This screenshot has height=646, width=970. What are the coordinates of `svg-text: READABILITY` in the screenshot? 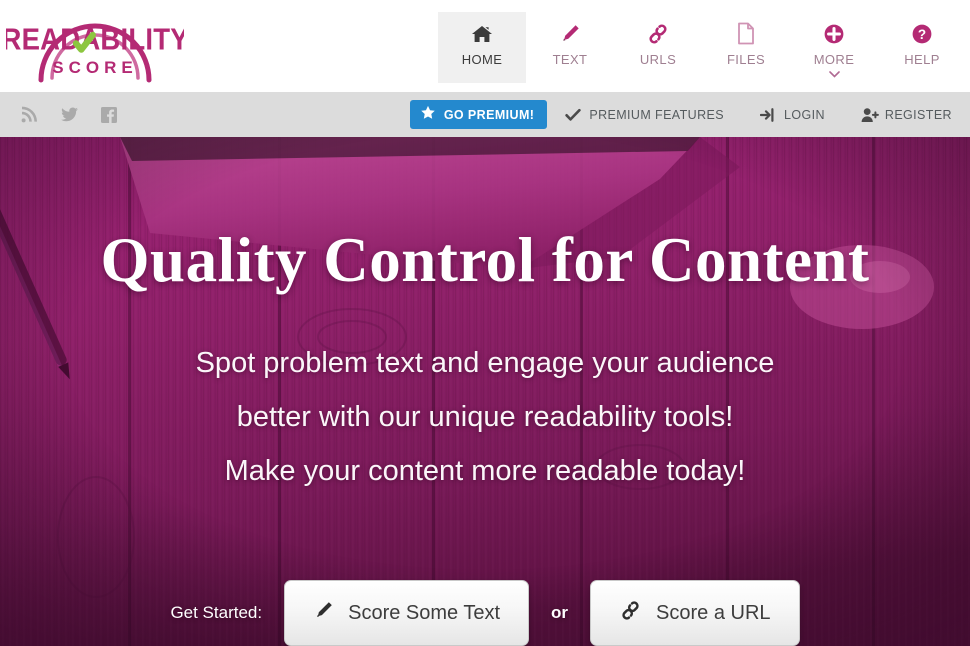 It's located at (95, 39).